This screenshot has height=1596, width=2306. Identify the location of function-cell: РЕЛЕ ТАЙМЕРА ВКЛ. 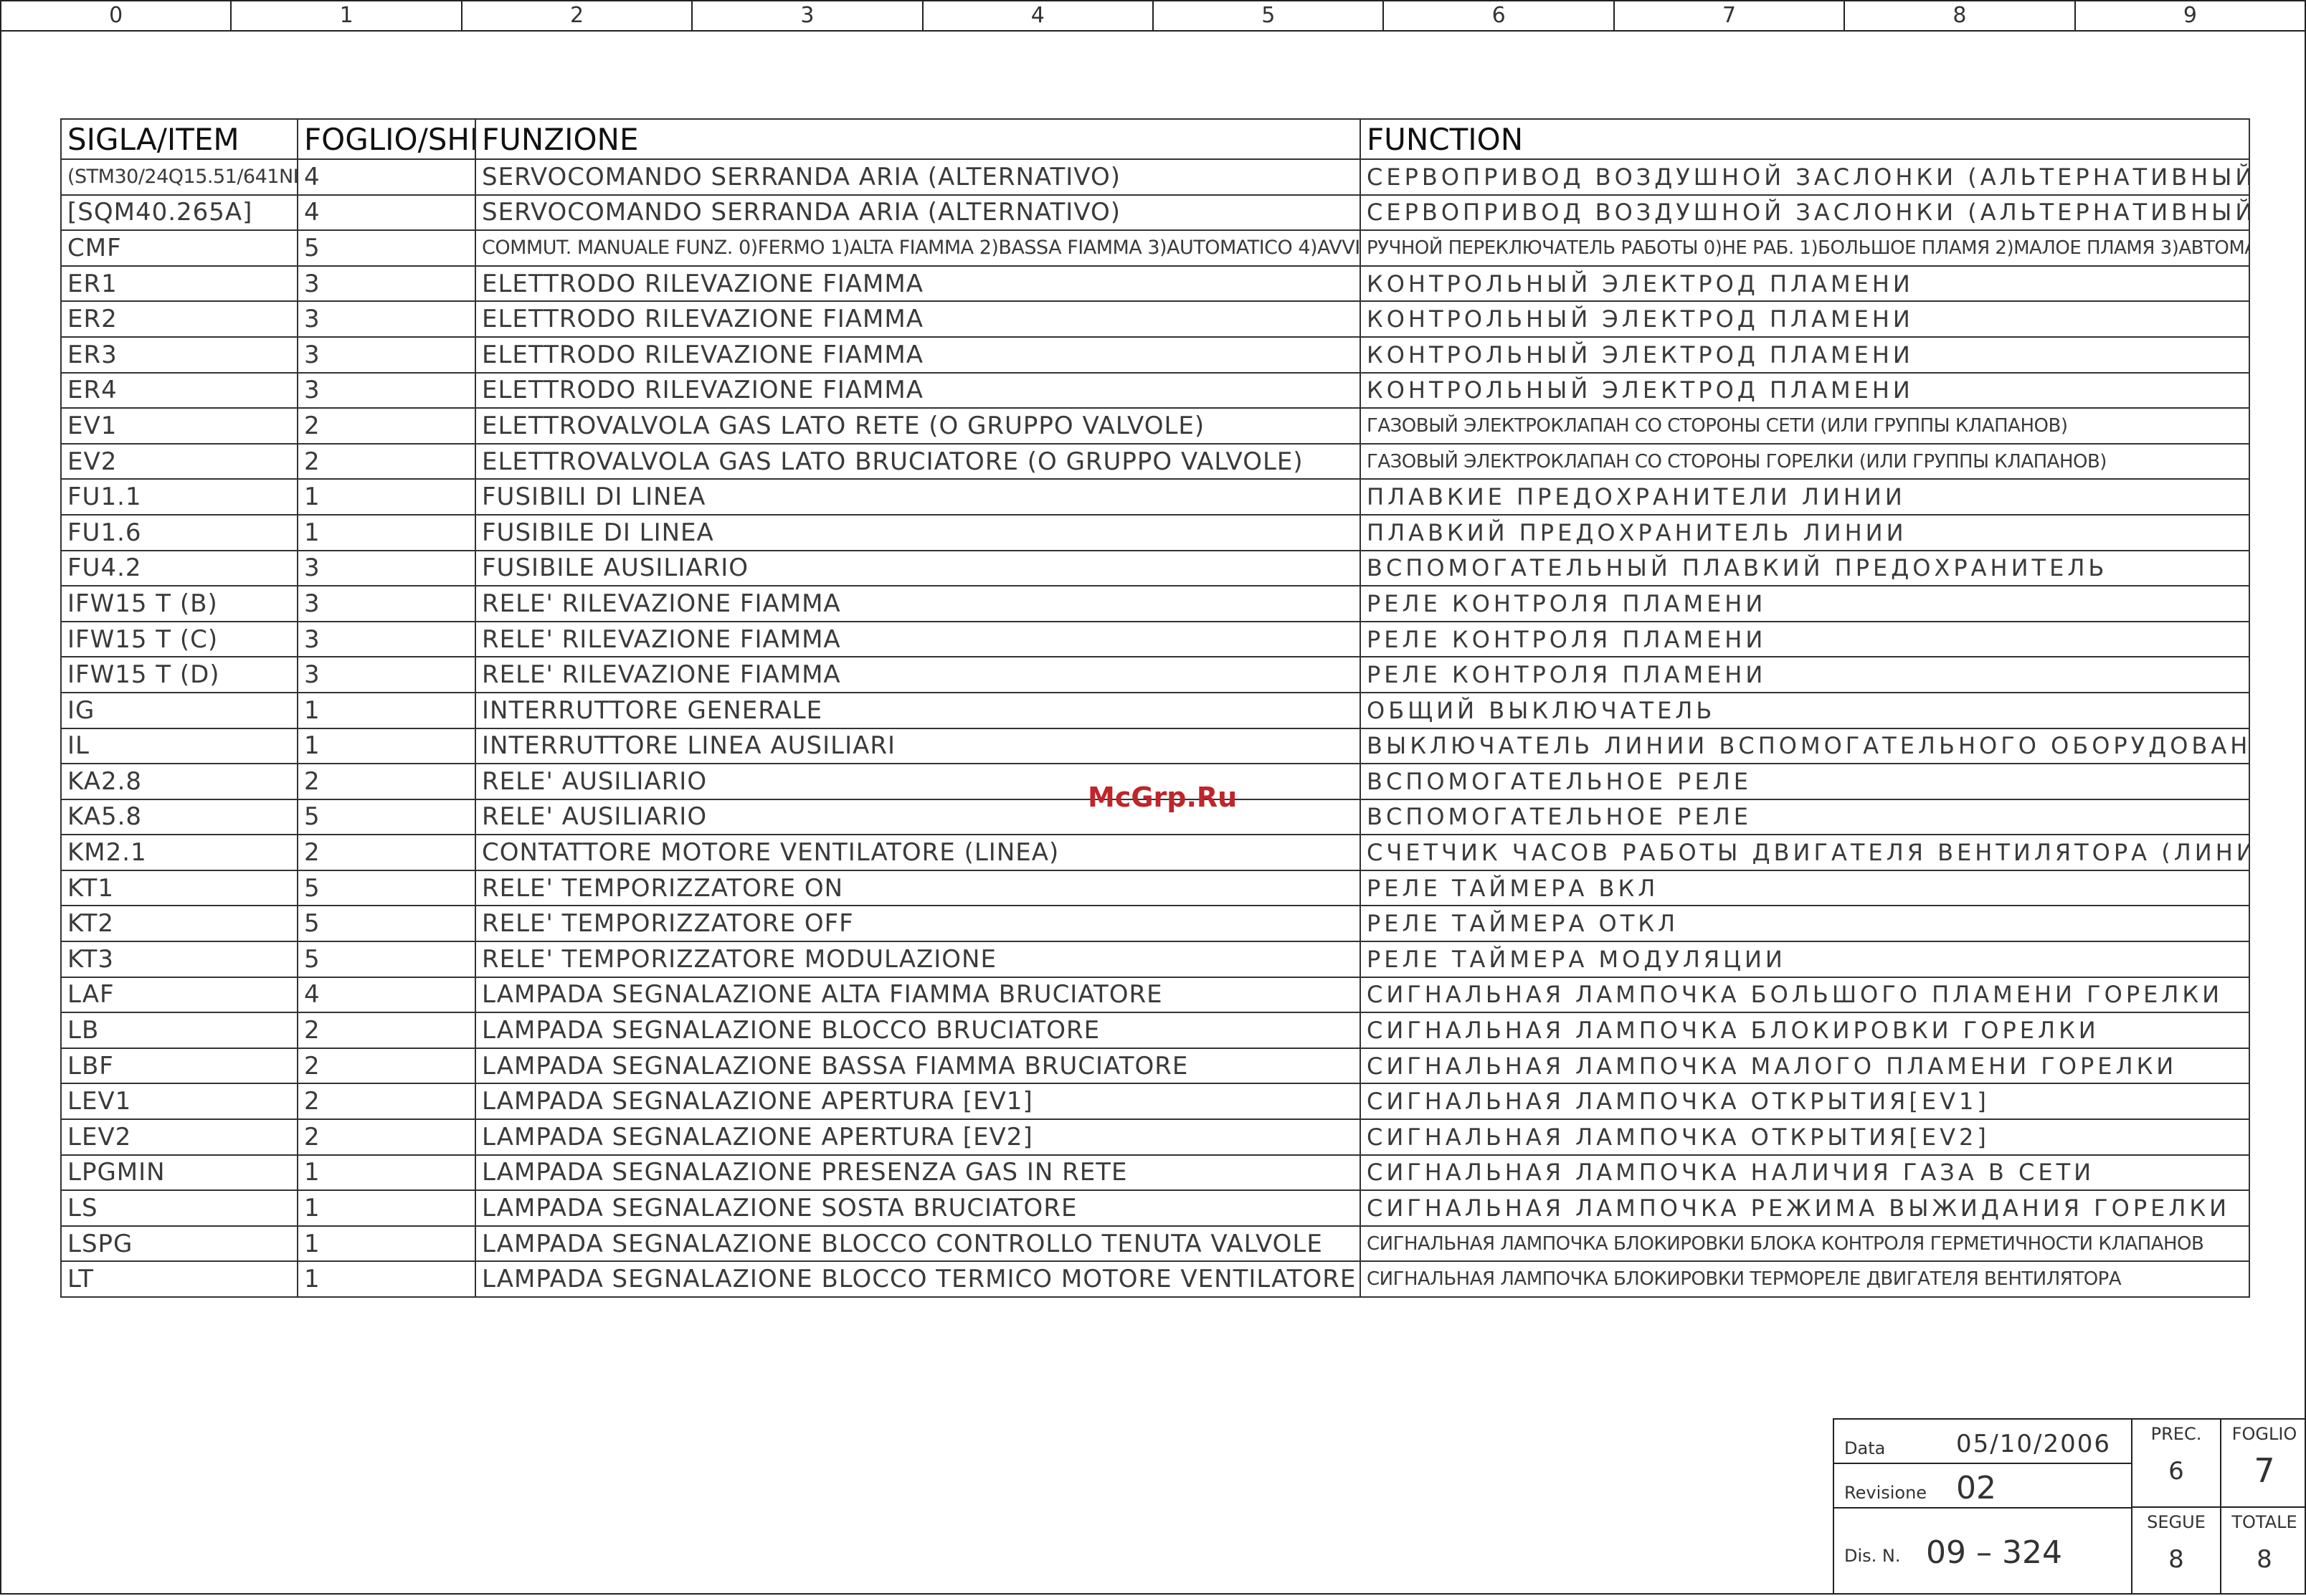
(1805, 888).